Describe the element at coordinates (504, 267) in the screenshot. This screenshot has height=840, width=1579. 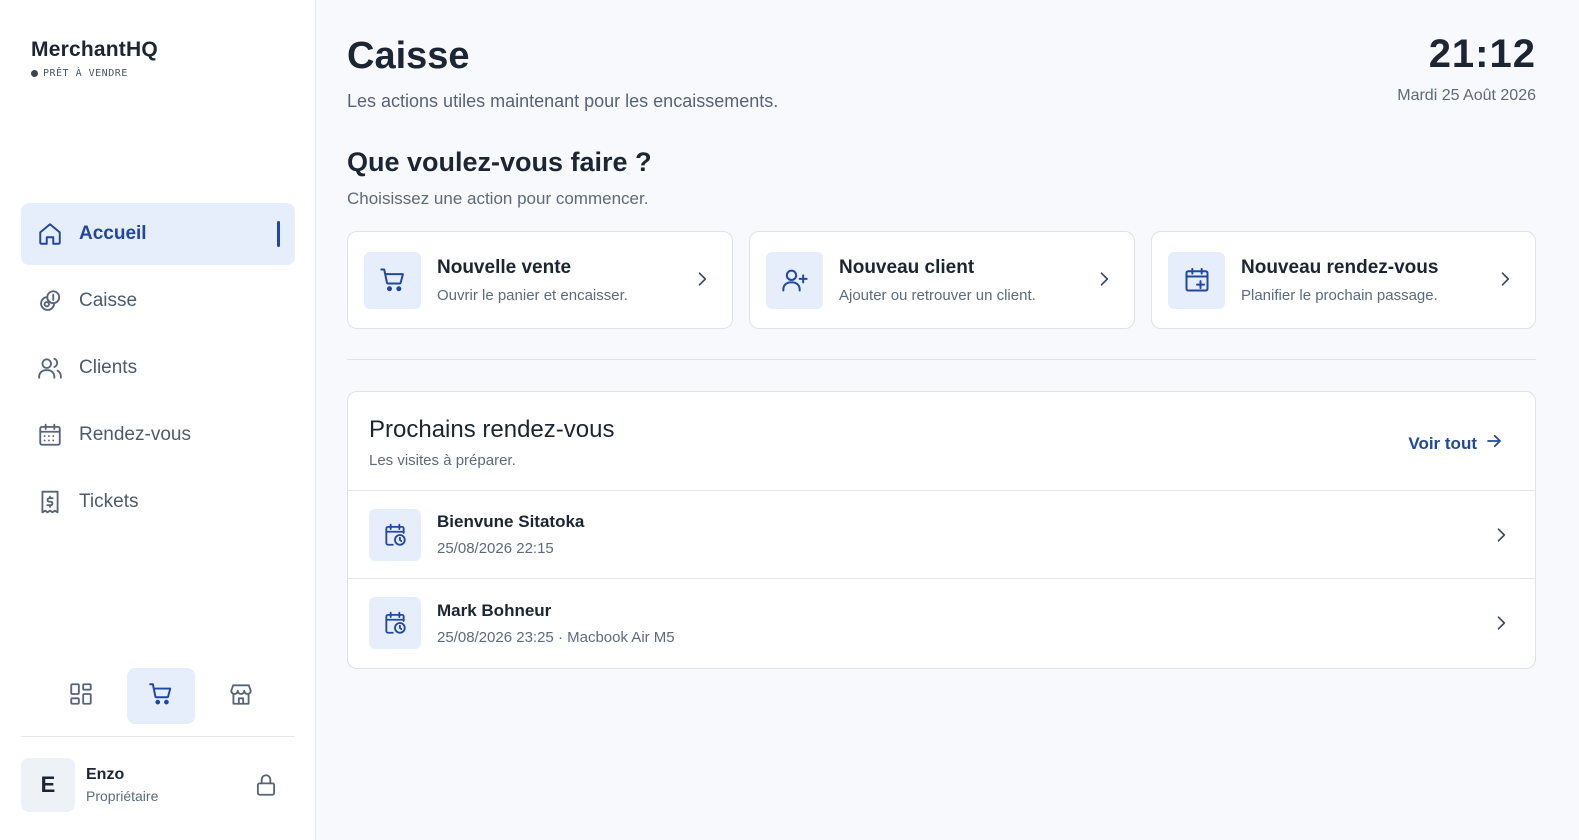
I see `card-title: Nouvelle vente` at that location.